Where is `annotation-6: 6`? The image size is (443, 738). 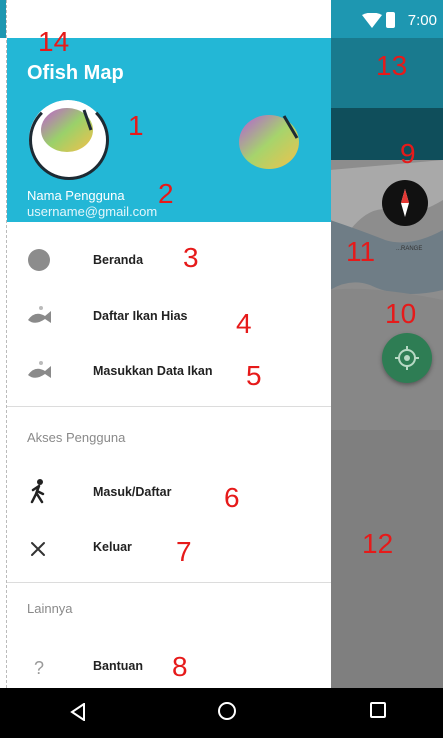
annotation-6: 6 is located at coordinates (232, 497).